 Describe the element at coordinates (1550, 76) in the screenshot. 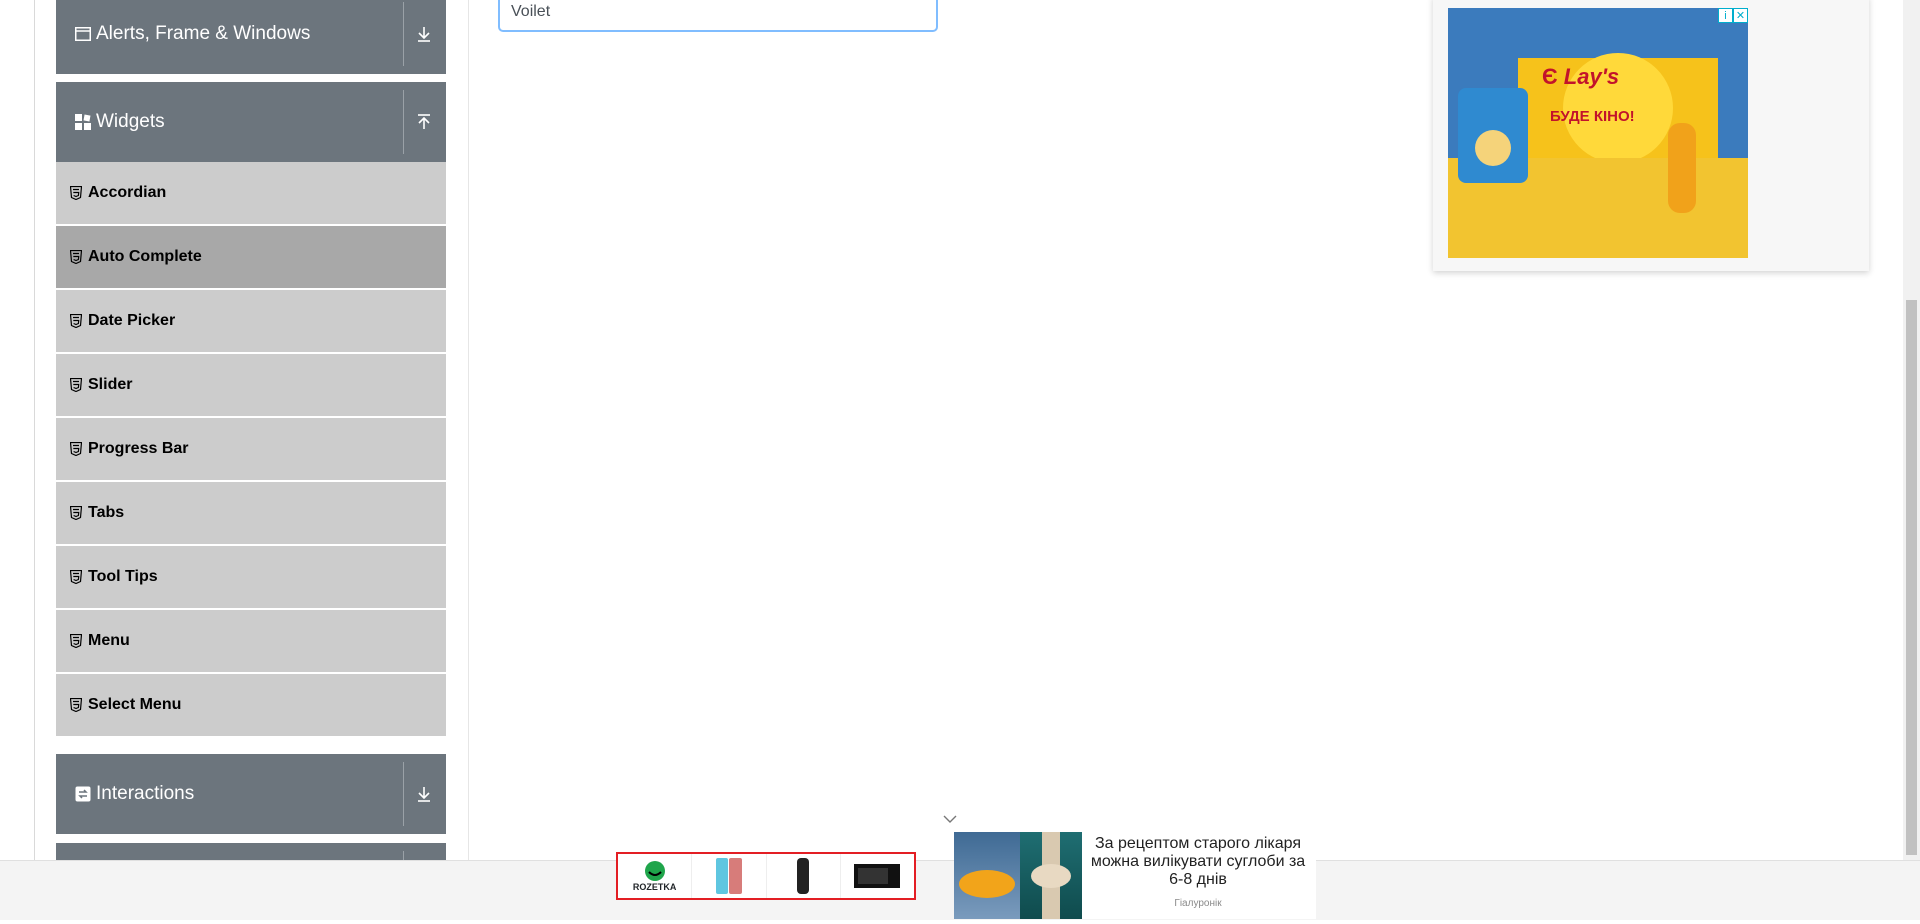

I see `ad-headline-1: Є` at that location.